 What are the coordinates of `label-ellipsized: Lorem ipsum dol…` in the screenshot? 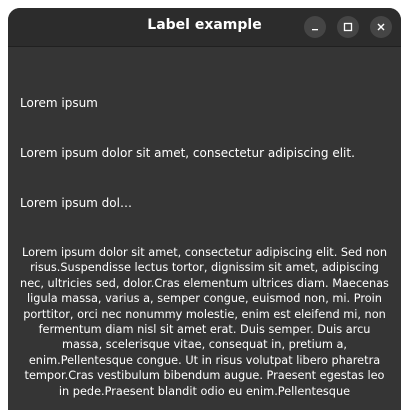 It's located at (76, 203).